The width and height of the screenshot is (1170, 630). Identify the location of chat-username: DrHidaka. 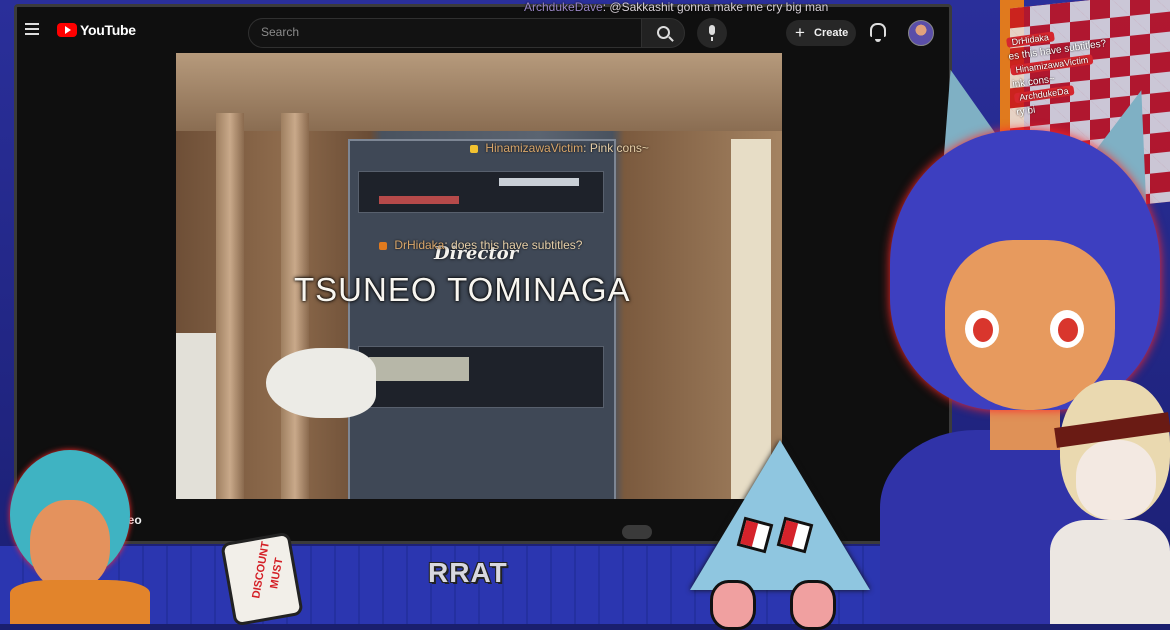
(419, 245).